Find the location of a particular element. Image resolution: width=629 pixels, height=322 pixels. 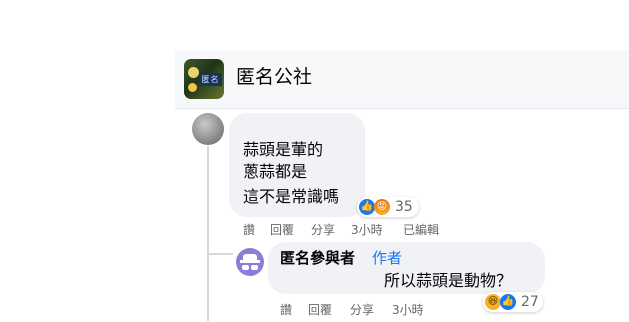

anonymous-avatar-icon is located at coordinates (250, 262).